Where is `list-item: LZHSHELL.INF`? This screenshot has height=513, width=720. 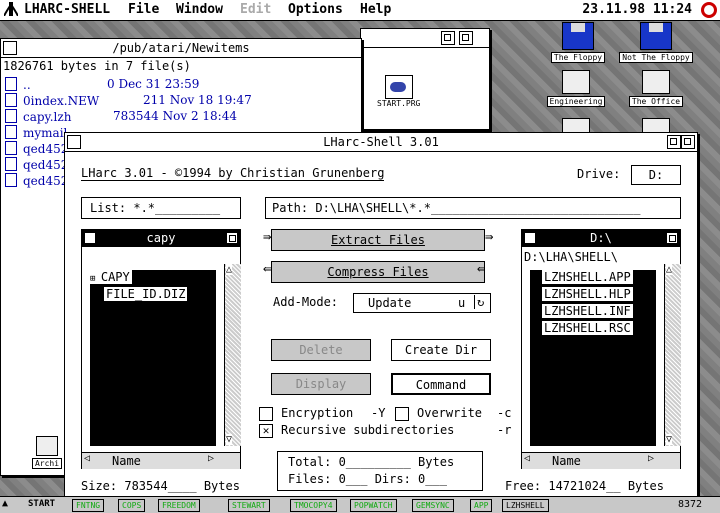
list-item: LZHSHELL.INF is located at coordinates (587, 311).